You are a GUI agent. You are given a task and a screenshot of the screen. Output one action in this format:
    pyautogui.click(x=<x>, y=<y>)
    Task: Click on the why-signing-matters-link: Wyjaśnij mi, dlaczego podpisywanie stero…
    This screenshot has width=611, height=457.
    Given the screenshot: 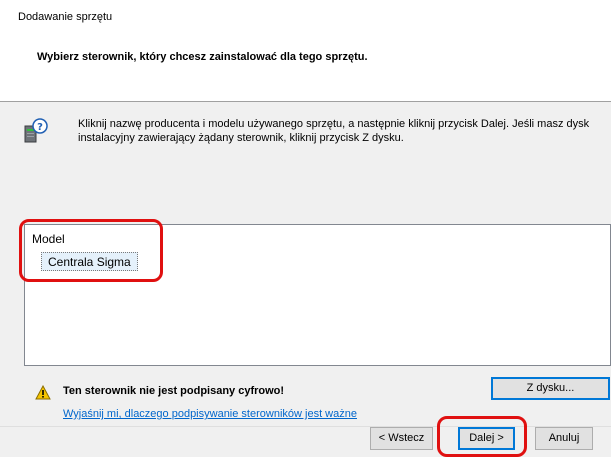 What is the action you would take?
    pyautogui.click(x=210, y=414)
    